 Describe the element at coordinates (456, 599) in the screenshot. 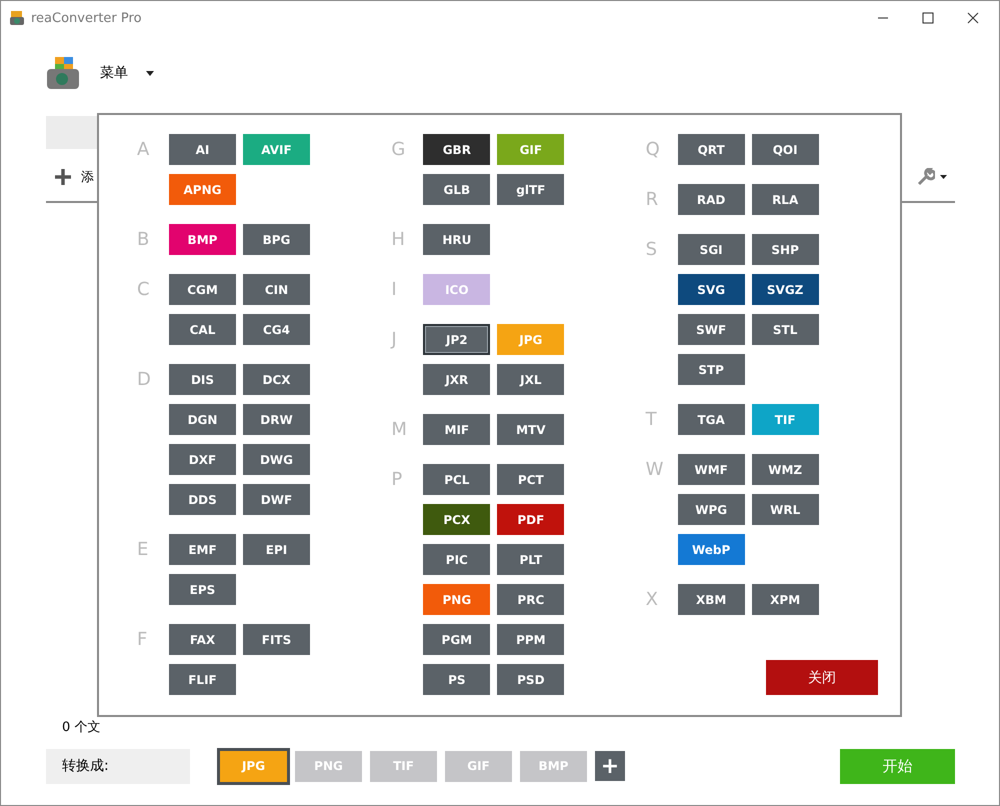

I see `format-button: PNG` at that location.